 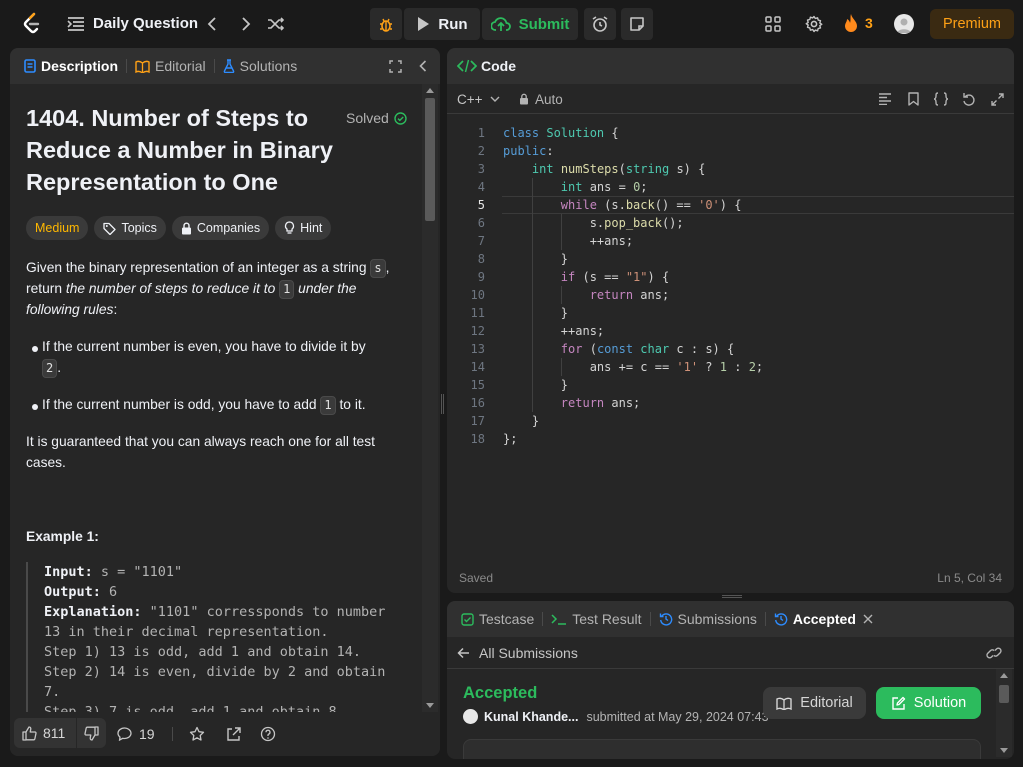 I want to click on line-number: 2, so click(x=481, y=151).